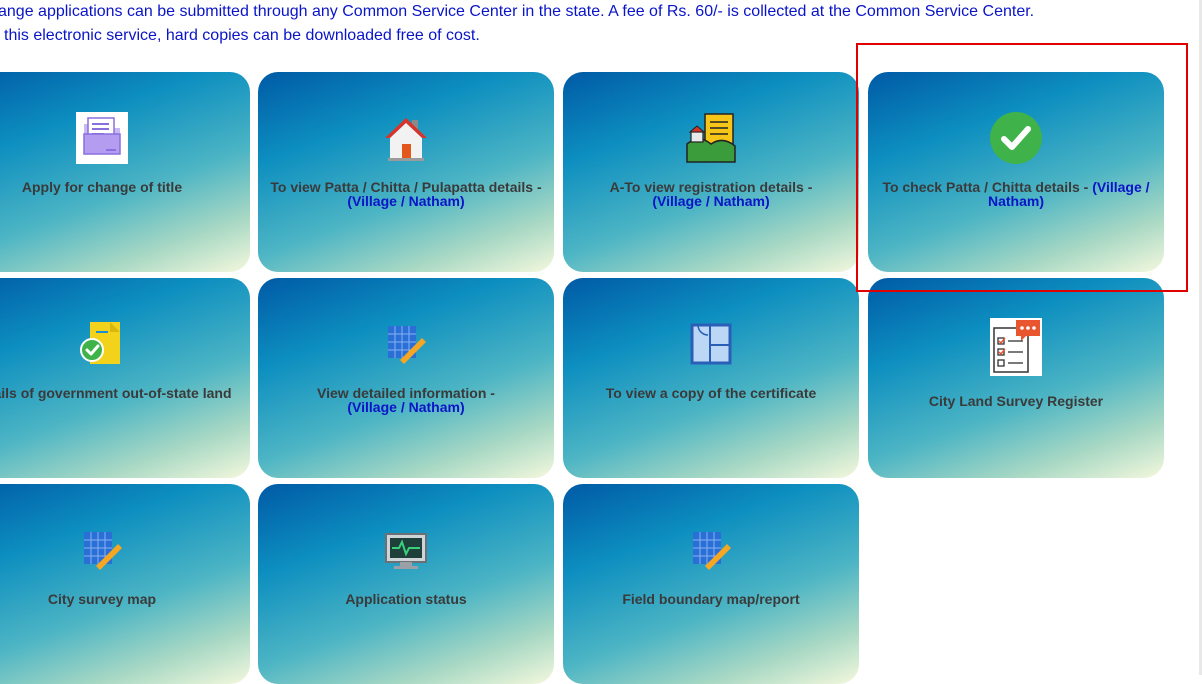 Image resolution: width=1202 pixels, height=684 pixels. I want to click on card-title: details of government out-of-state land, so click(116, 393).